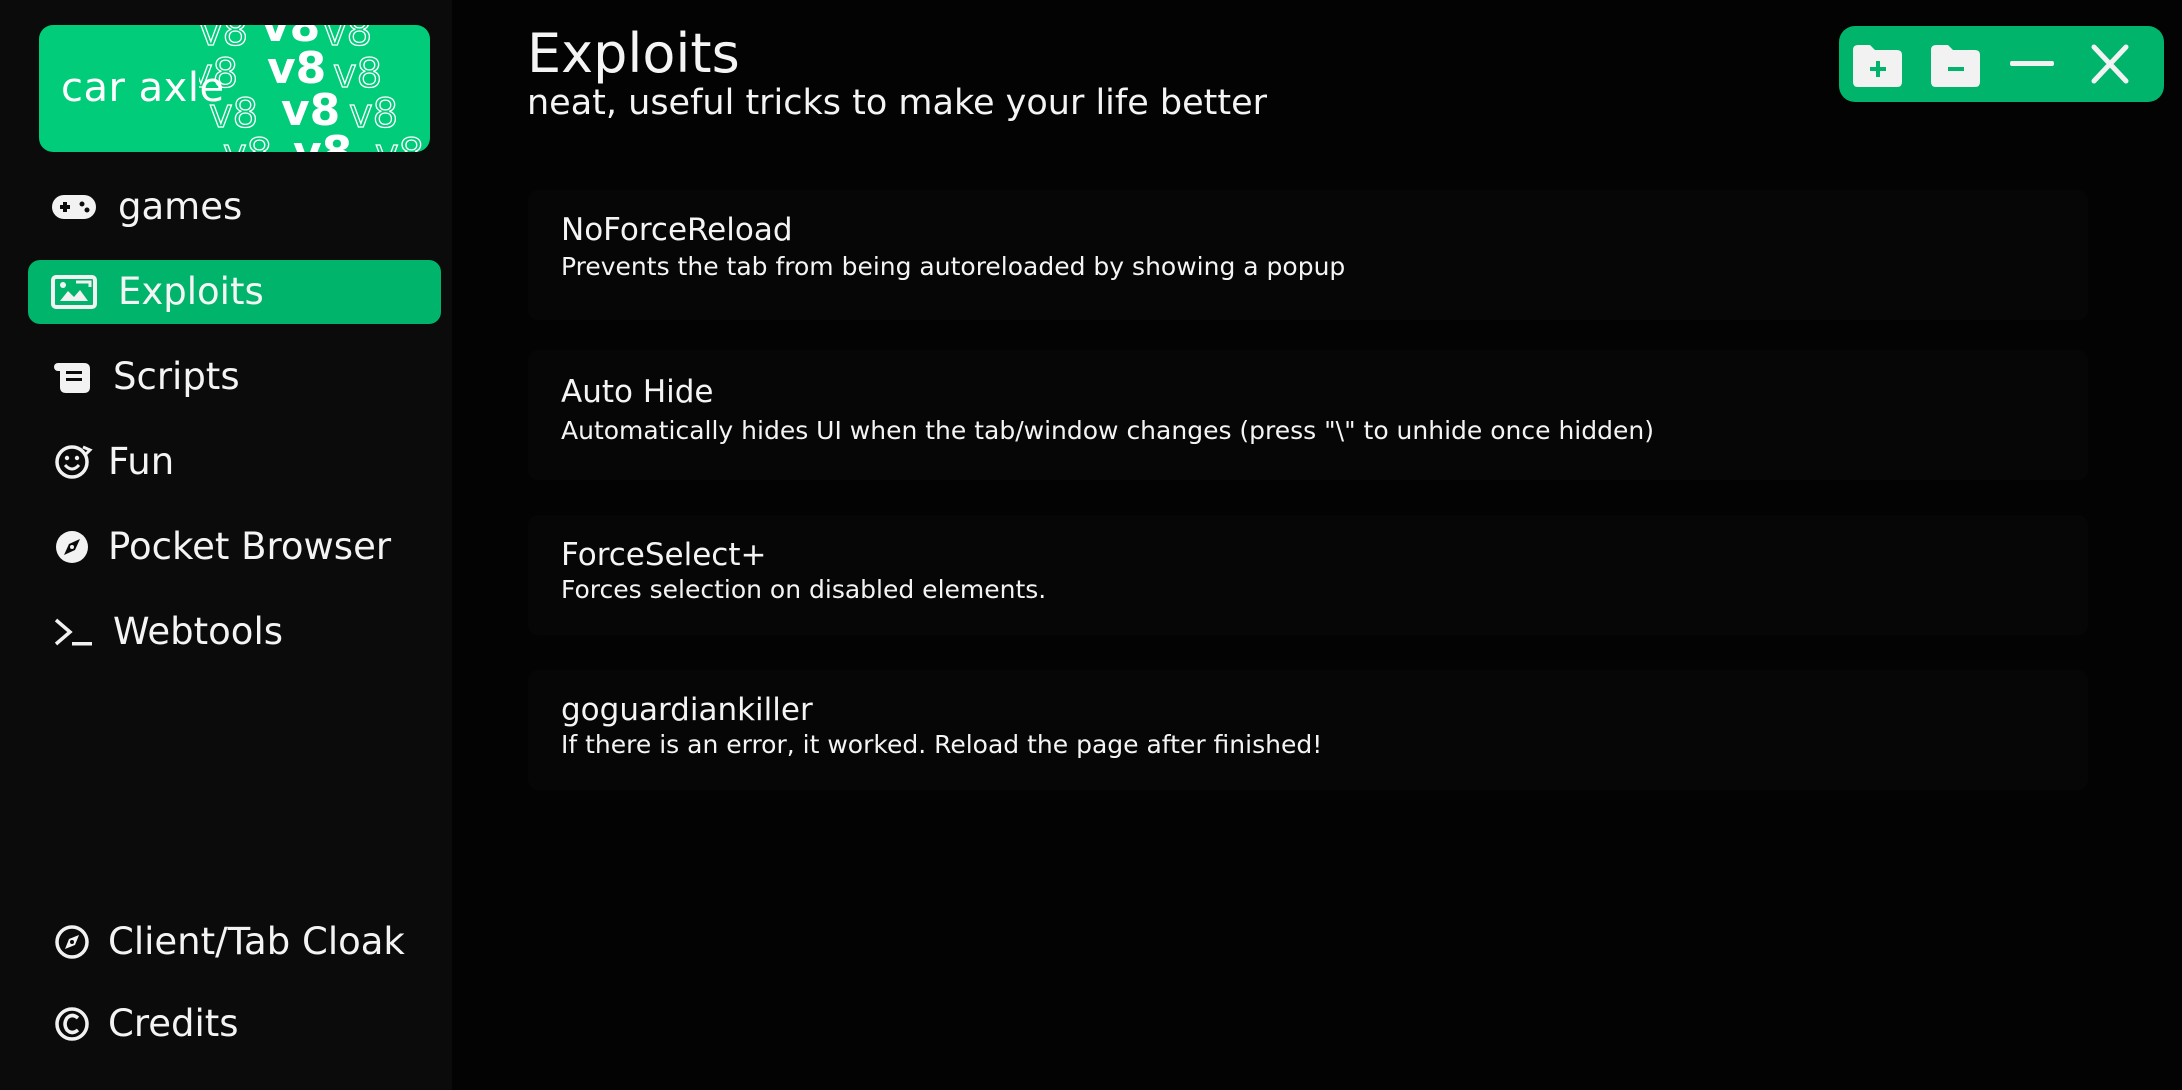  What do you see at coordinates (2001, 64) in the screenshot?
I see `window-controls` at bounding box center [2001, 64].